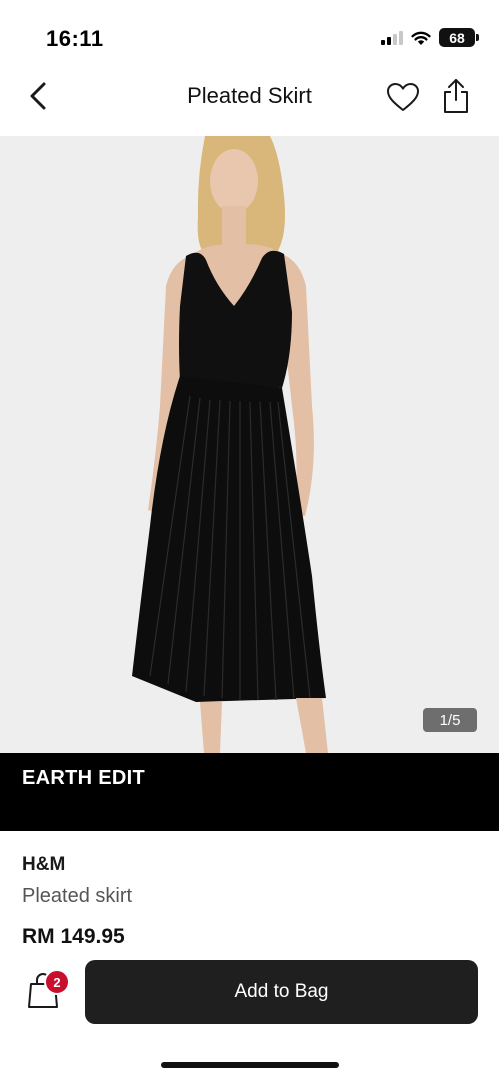  I want to click on home-indicator, so click(250, 1065).